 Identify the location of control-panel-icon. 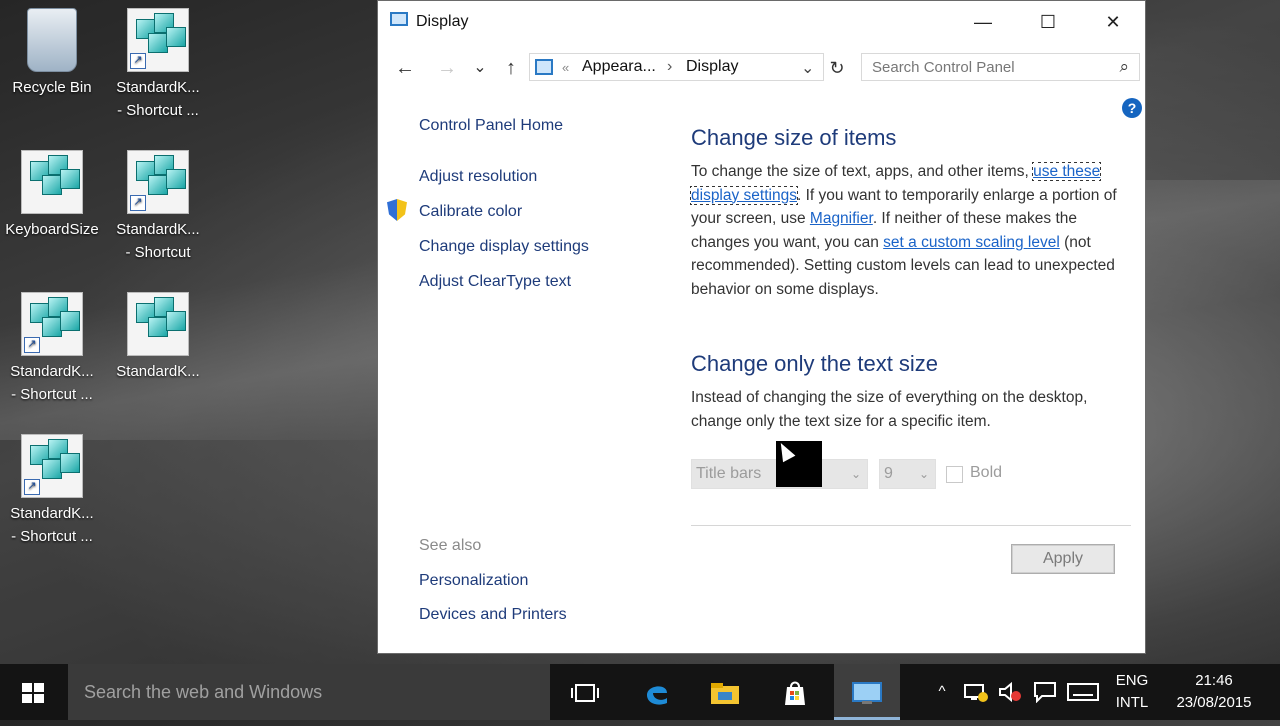
(544, 67).